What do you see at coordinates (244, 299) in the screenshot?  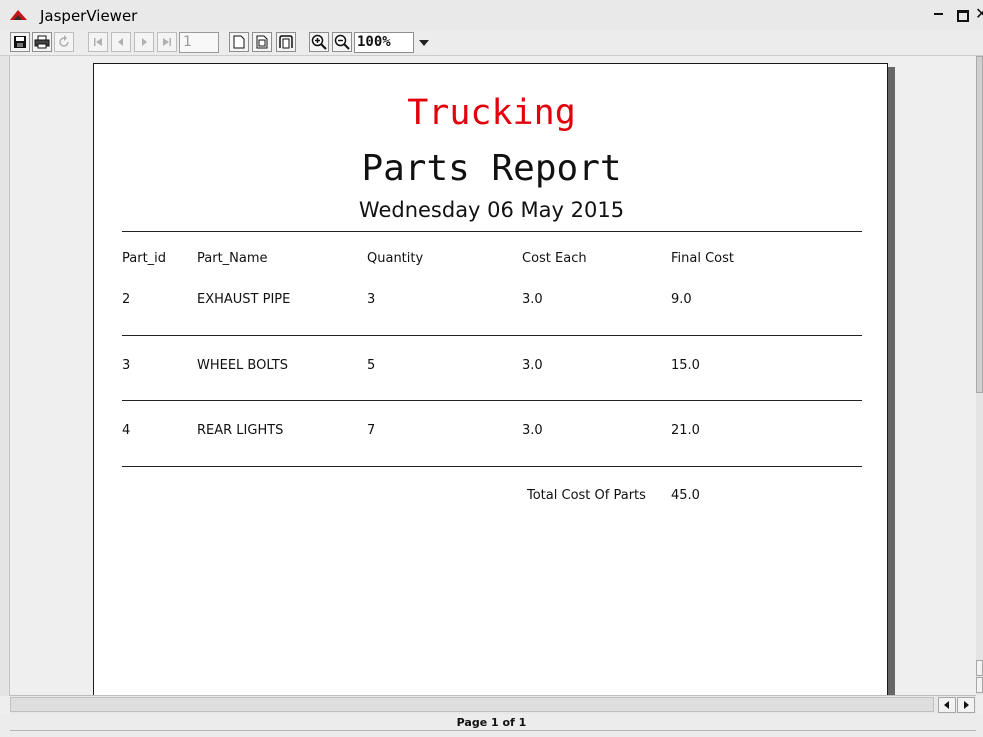 I see `cell-part-name: EXHAUST PIPE` at bounding box center [244, 299].